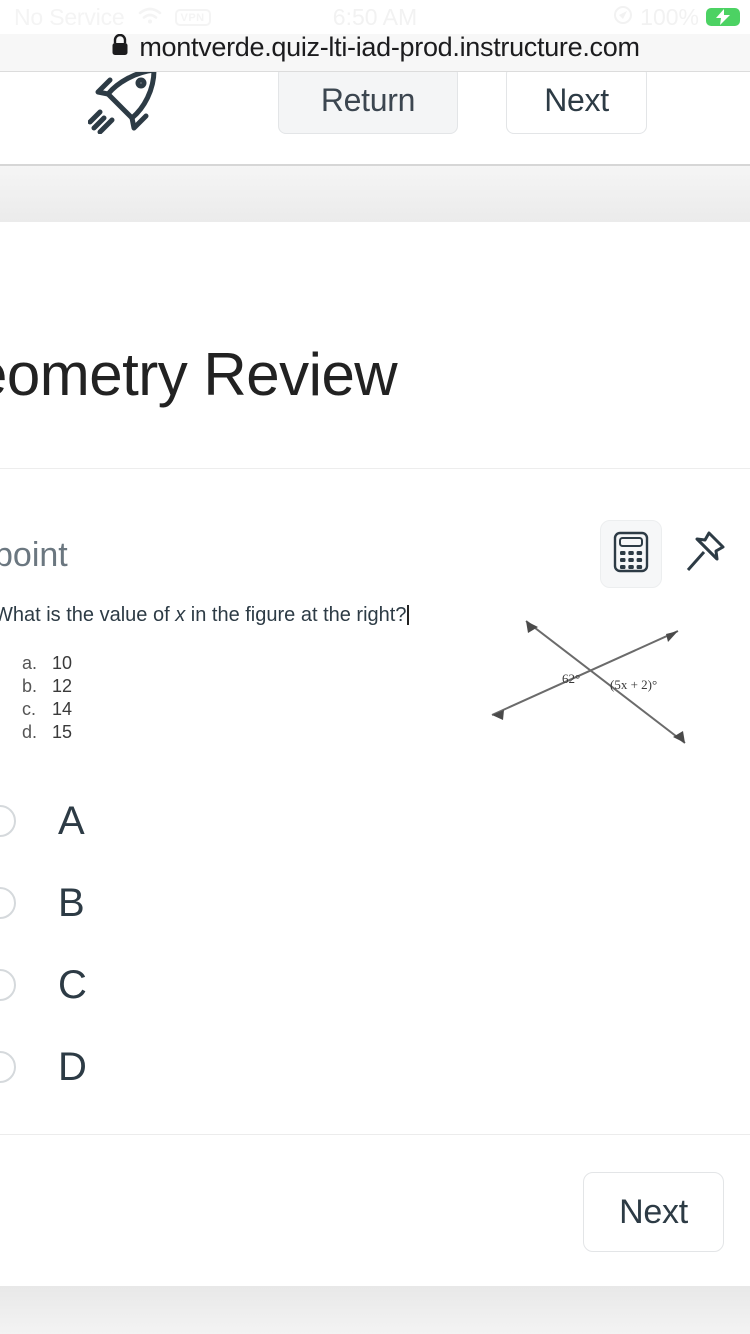 Image resolution: width=750 pixels, height=1334 pixels. I want to click on footer-divider, so click(375, 1134).